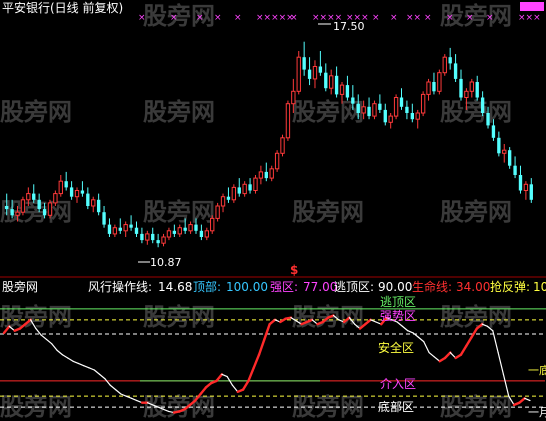  I want to click on indicator-name: 风行操作线:, so click(120, 286).